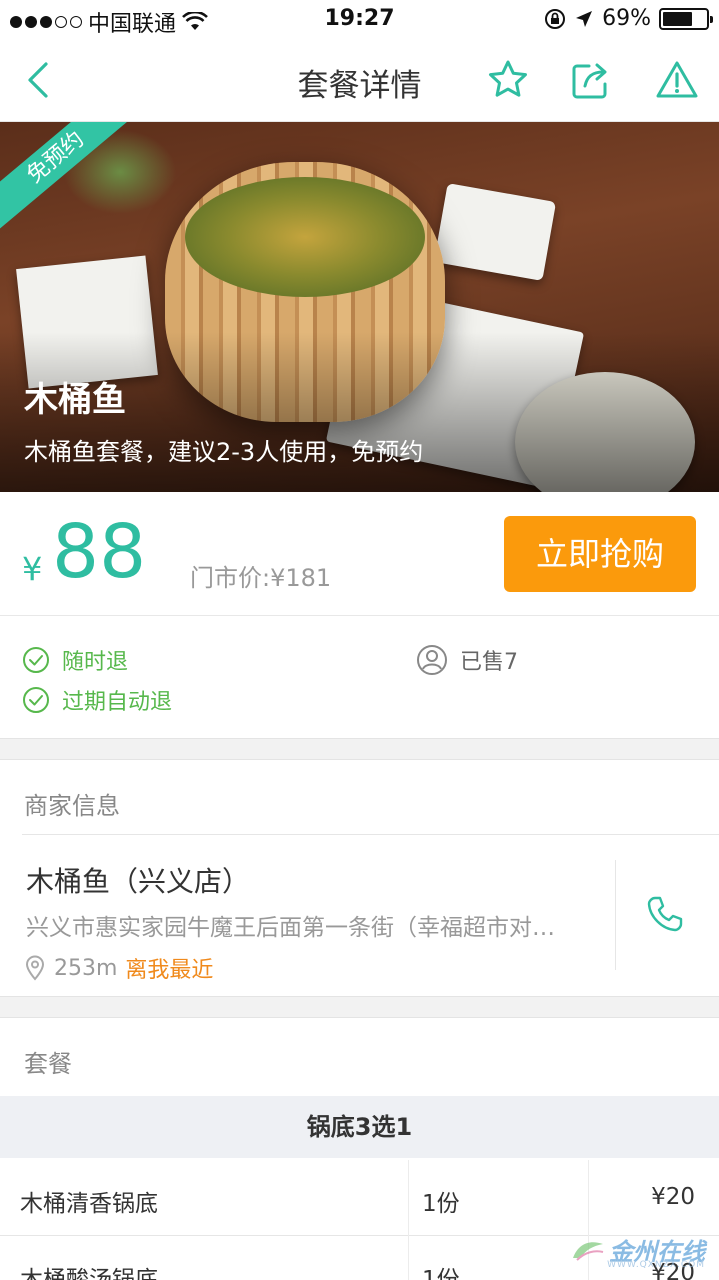 This screenshot has width=719, height=1280. What do you see at coordinates (48, 1064) in the screenshot?
I see `package-section-title: 套餐` at bounding box center [48, 1064].